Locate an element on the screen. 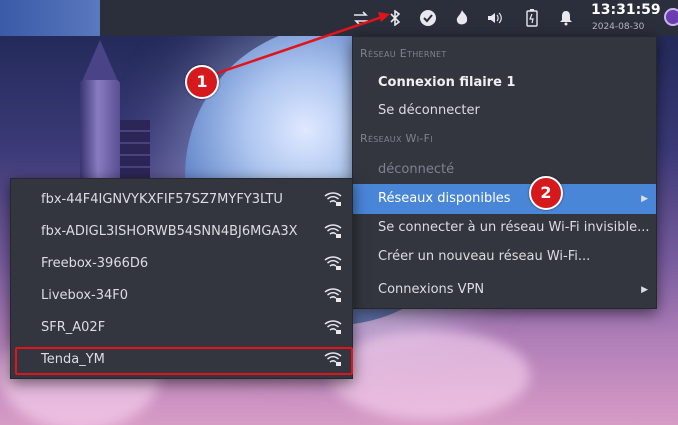  annotation-badge-2: 2 is located at coordinates (546, 193).